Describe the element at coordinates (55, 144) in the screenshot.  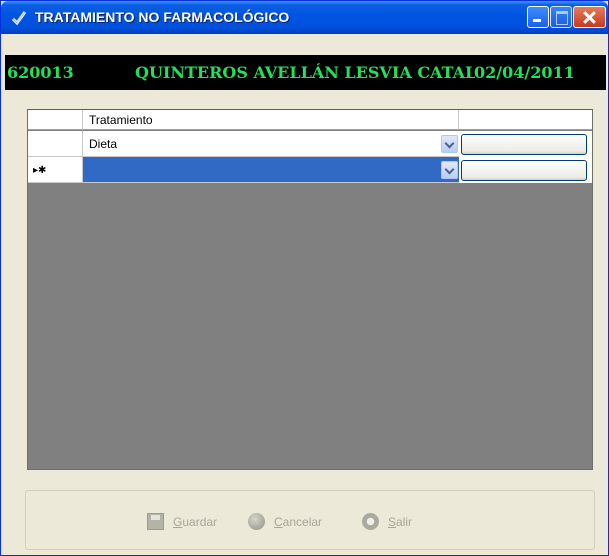
I see `row-selector` at that location.